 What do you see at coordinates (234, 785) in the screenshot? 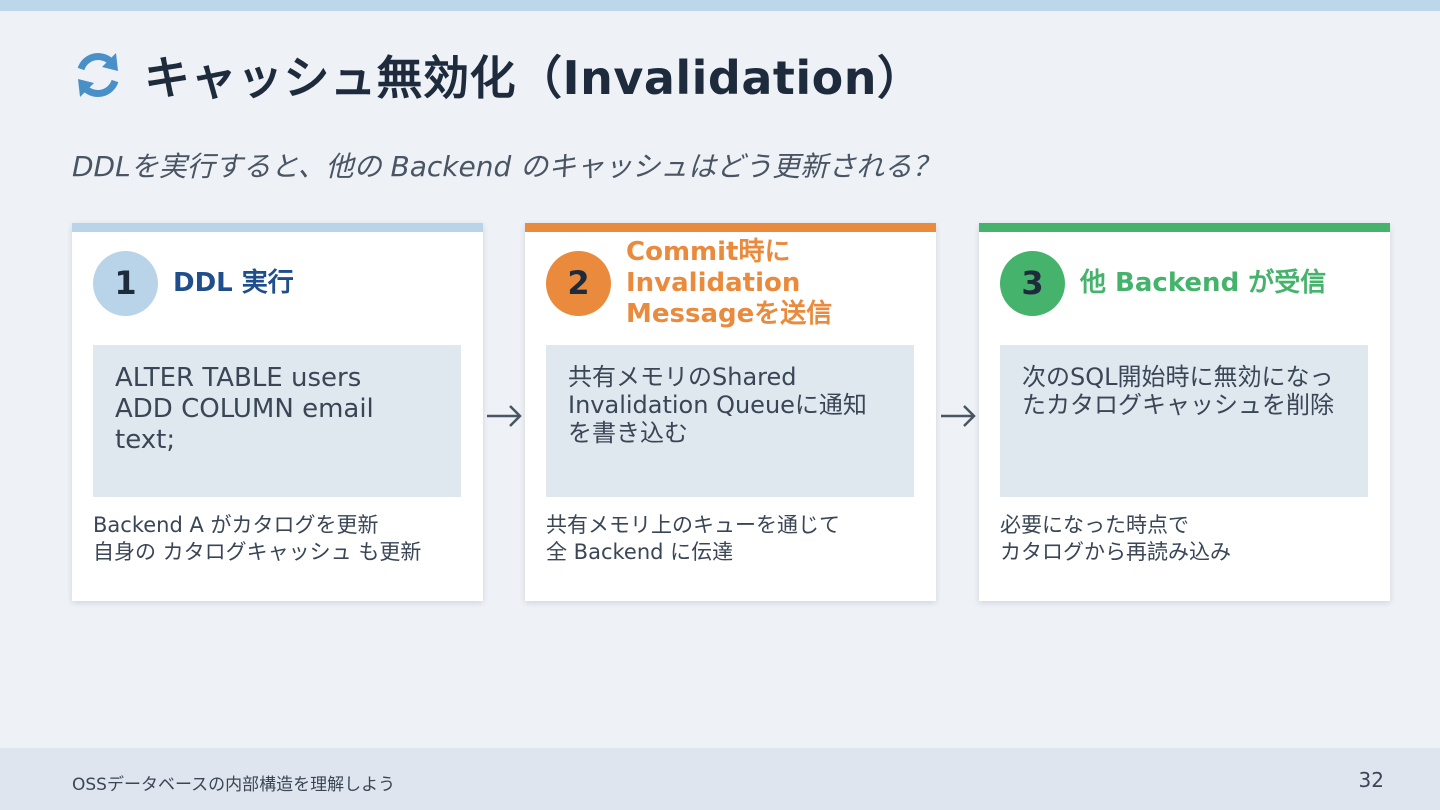
I see `footer-text: OSSデータベースの内部構造を理解しよう` at bounding box center [234, 785].